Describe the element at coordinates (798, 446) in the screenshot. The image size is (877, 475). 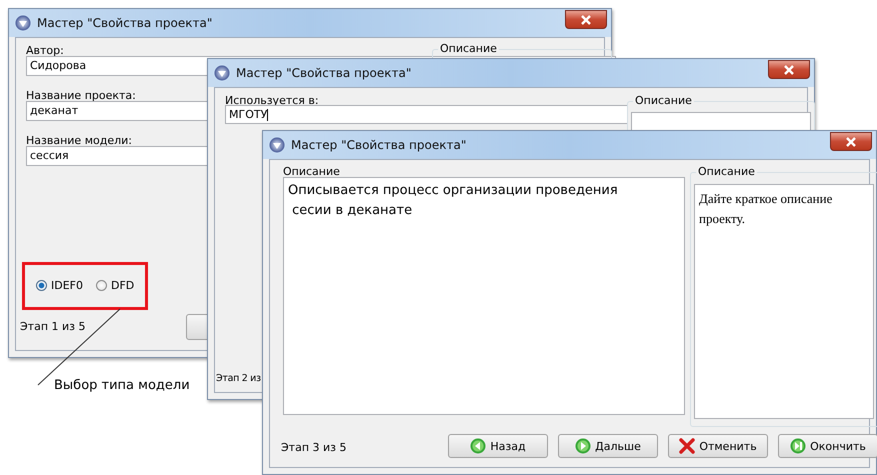
I see `skip-end-icon` at that location.